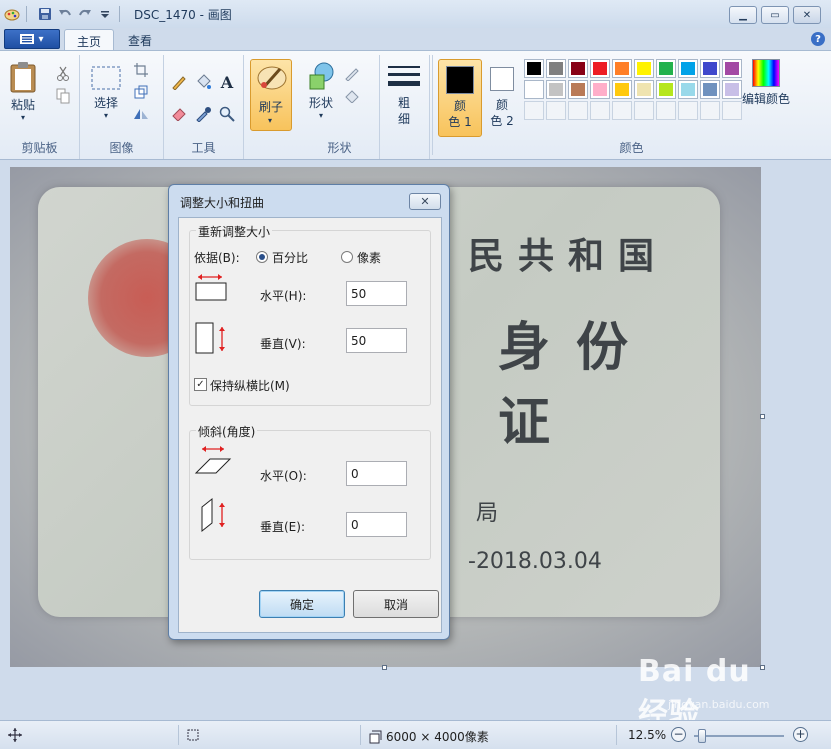 The width and height of the screenshot is (831, 749). I want to click on vertical-label: 垂直(V):, so click(283, 344).